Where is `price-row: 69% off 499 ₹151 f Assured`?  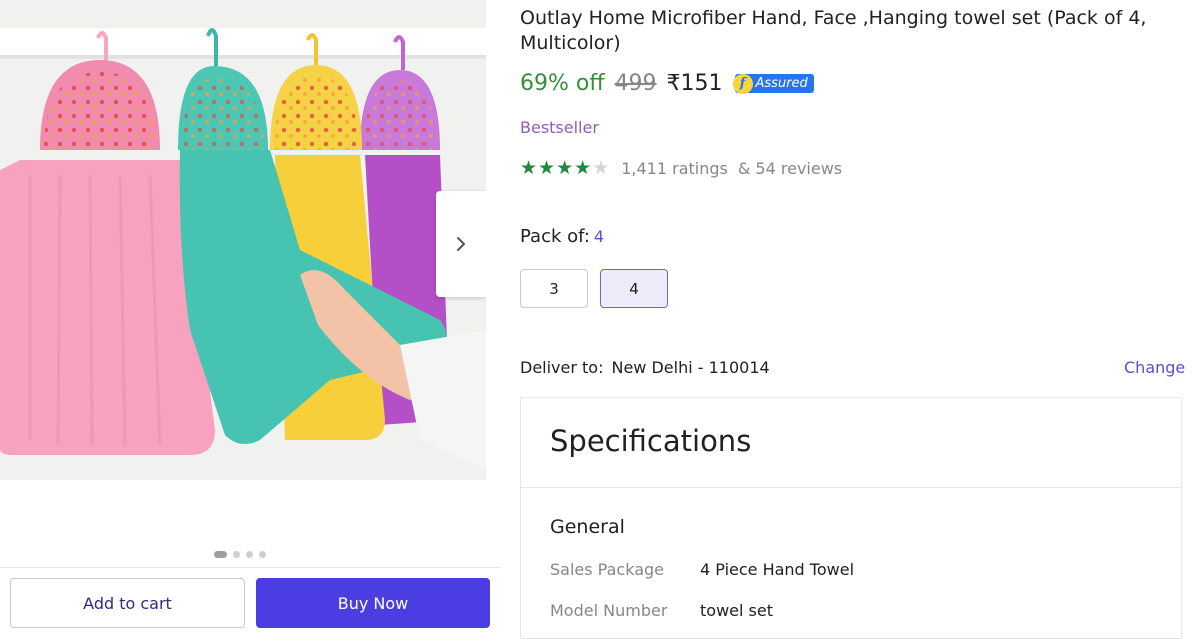 price-row: 69% off 499 ₹151 f Assured is located at coordinates (667, 83).